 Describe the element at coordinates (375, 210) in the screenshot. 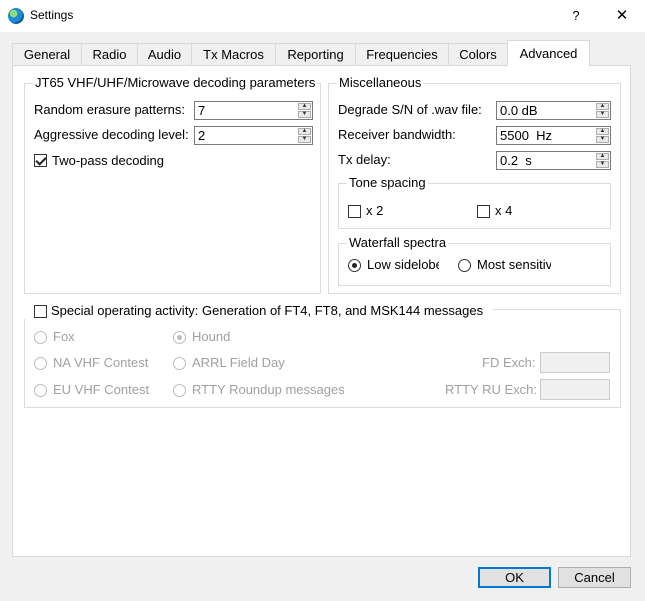

I see `x2-label: x 2` at that location.